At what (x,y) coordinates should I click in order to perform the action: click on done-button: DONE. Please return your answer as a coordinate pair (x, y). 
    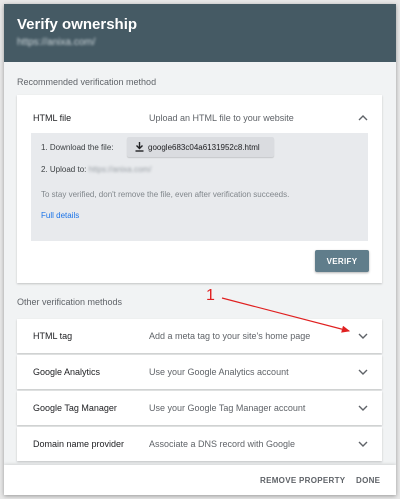
    Looking at the image, I should click on (368, 480).